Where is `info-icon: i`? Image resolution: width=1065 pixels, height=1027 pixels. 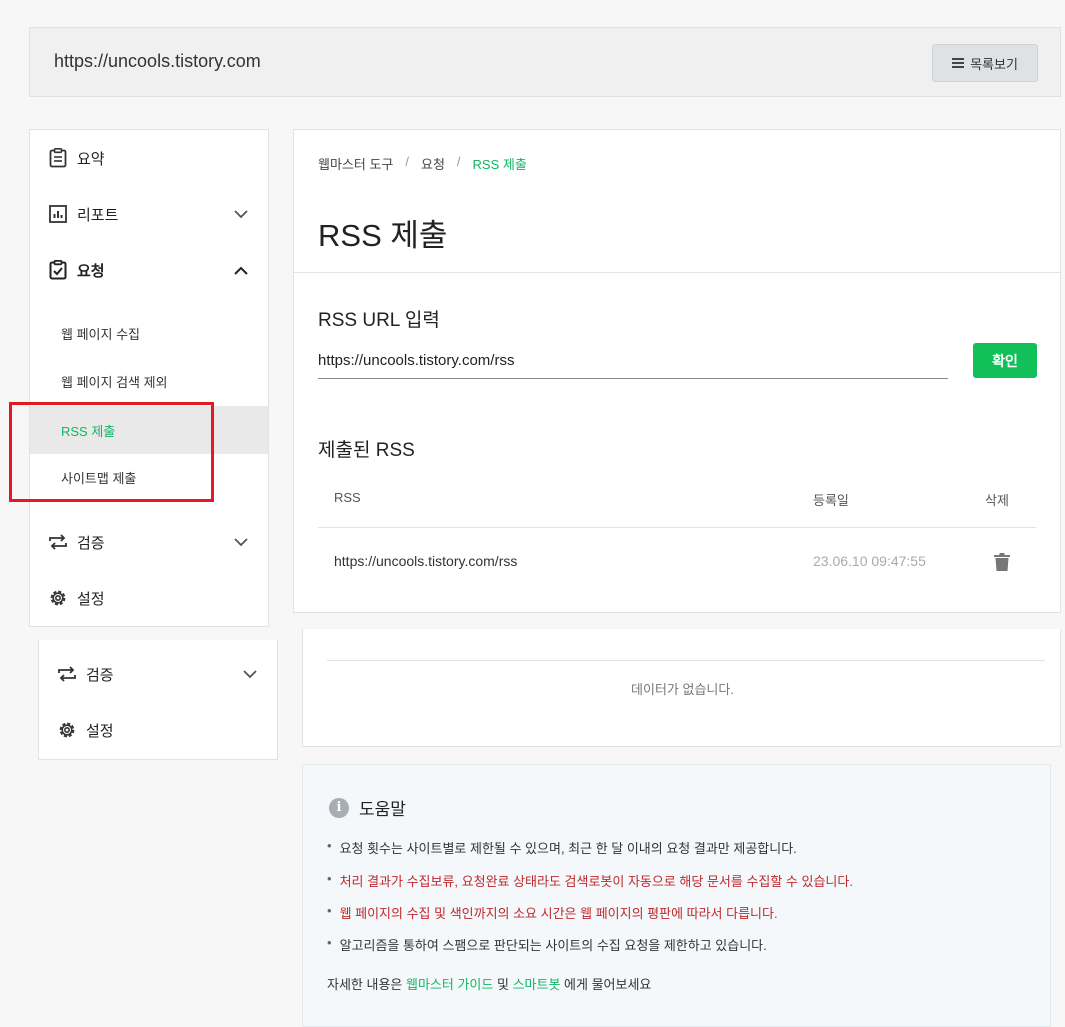
info-icon: i is located at coordinates (339, 807).